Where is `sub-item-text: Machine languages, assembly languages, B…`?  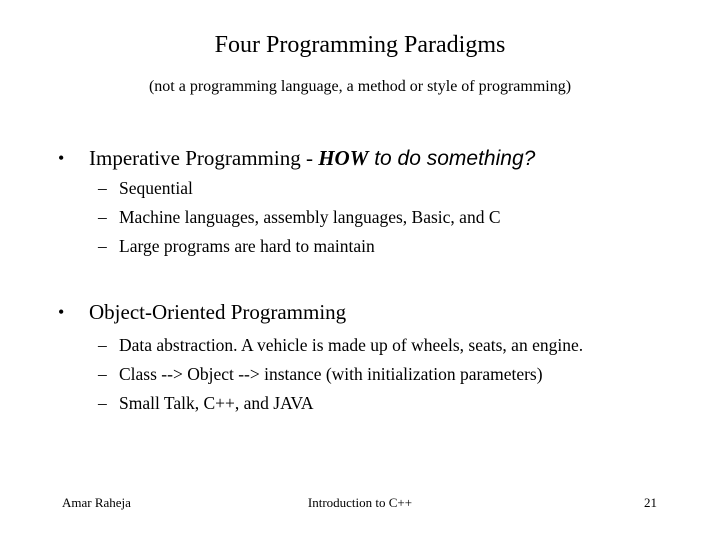
sub-item-text: Machine languages, assembly languages, B… is located at coordinates (310, 217).